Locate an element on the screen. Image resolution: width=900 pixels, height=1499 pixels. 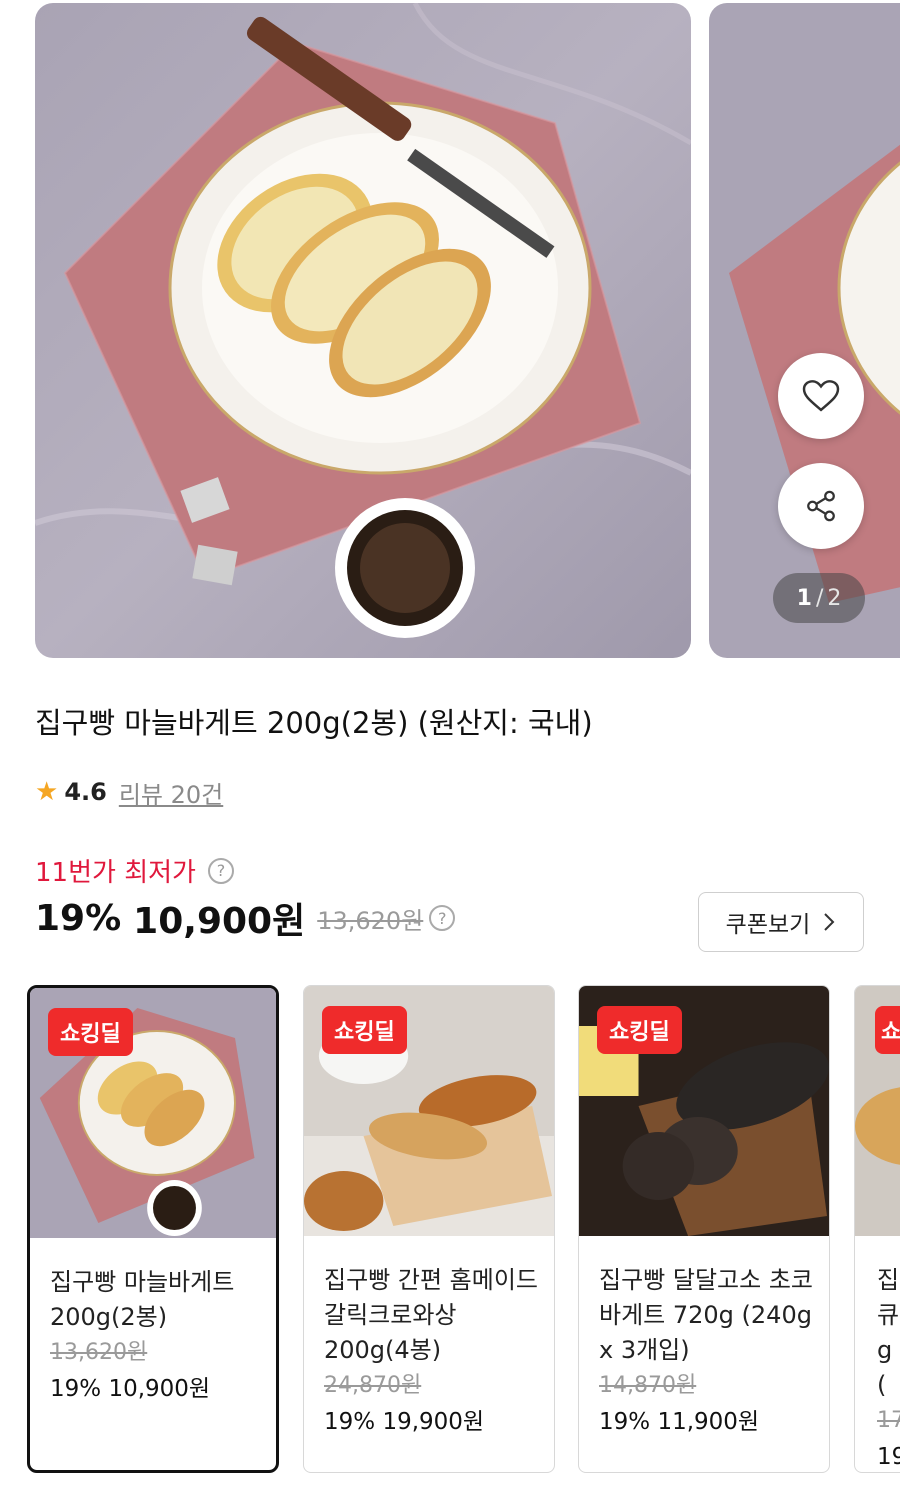
sale-price: 10,900원 is located at coordinates (219, 921).